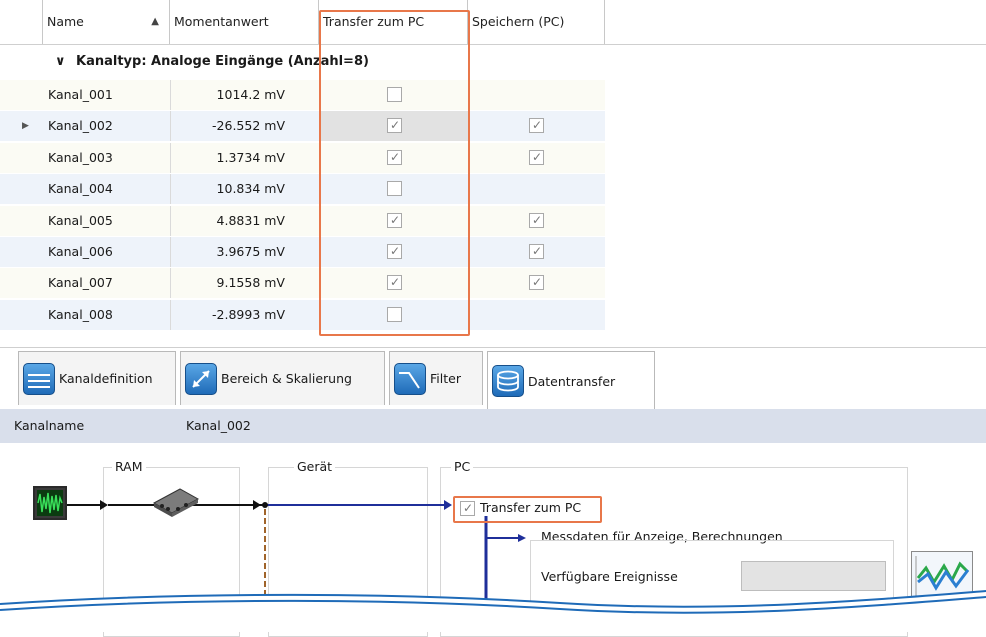 The height and width of the screenshot is (637, 986). Describe the element at coordinates (244, 220) in the screenshot. I see `value-cell: 4.8831 mV` at that location.